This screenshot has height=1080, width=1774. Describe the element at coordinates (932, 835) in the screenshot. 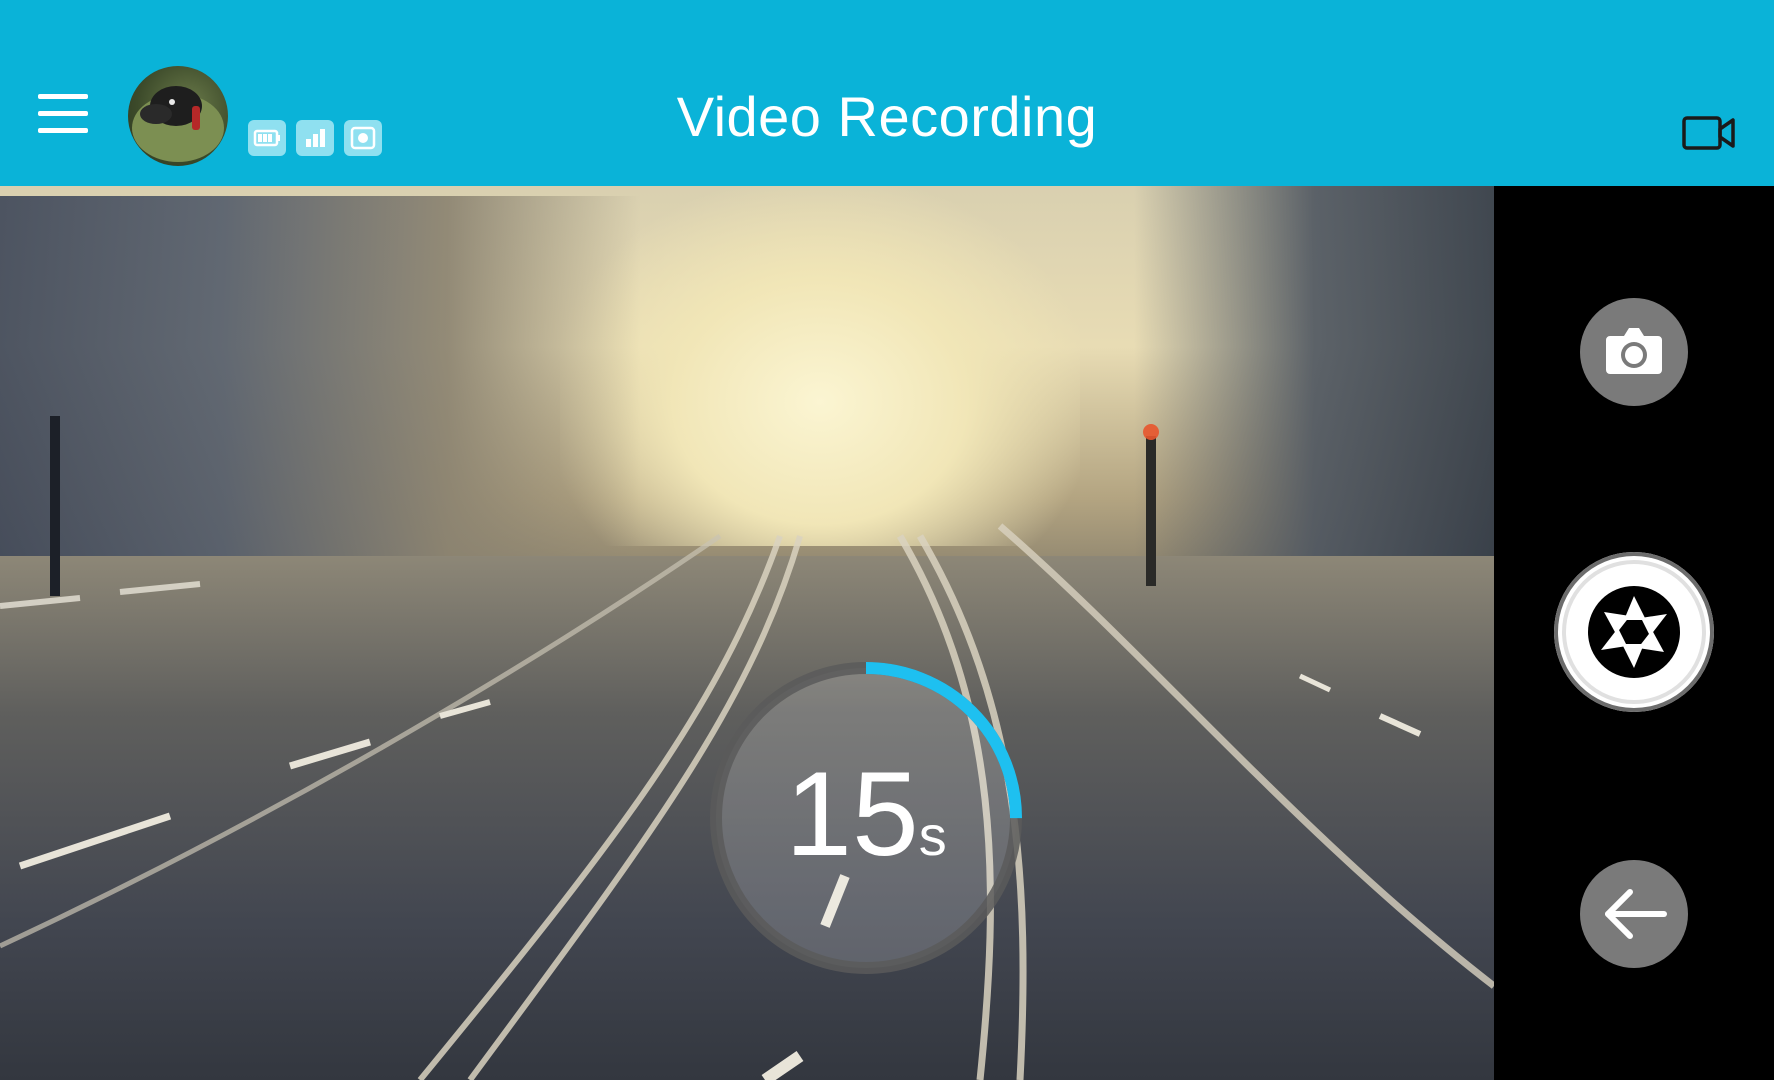

I see `timer-unit: s` at that location.